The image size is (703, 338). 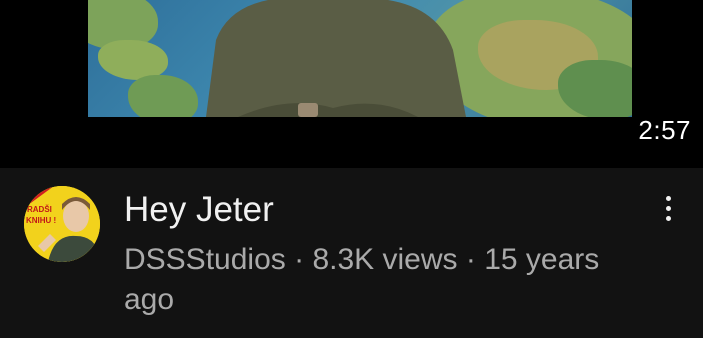 What do you see at coordinates (205, 259) in the screenshot?
I see `channel-name: DSSStudios` at bounding box center [205, 259].